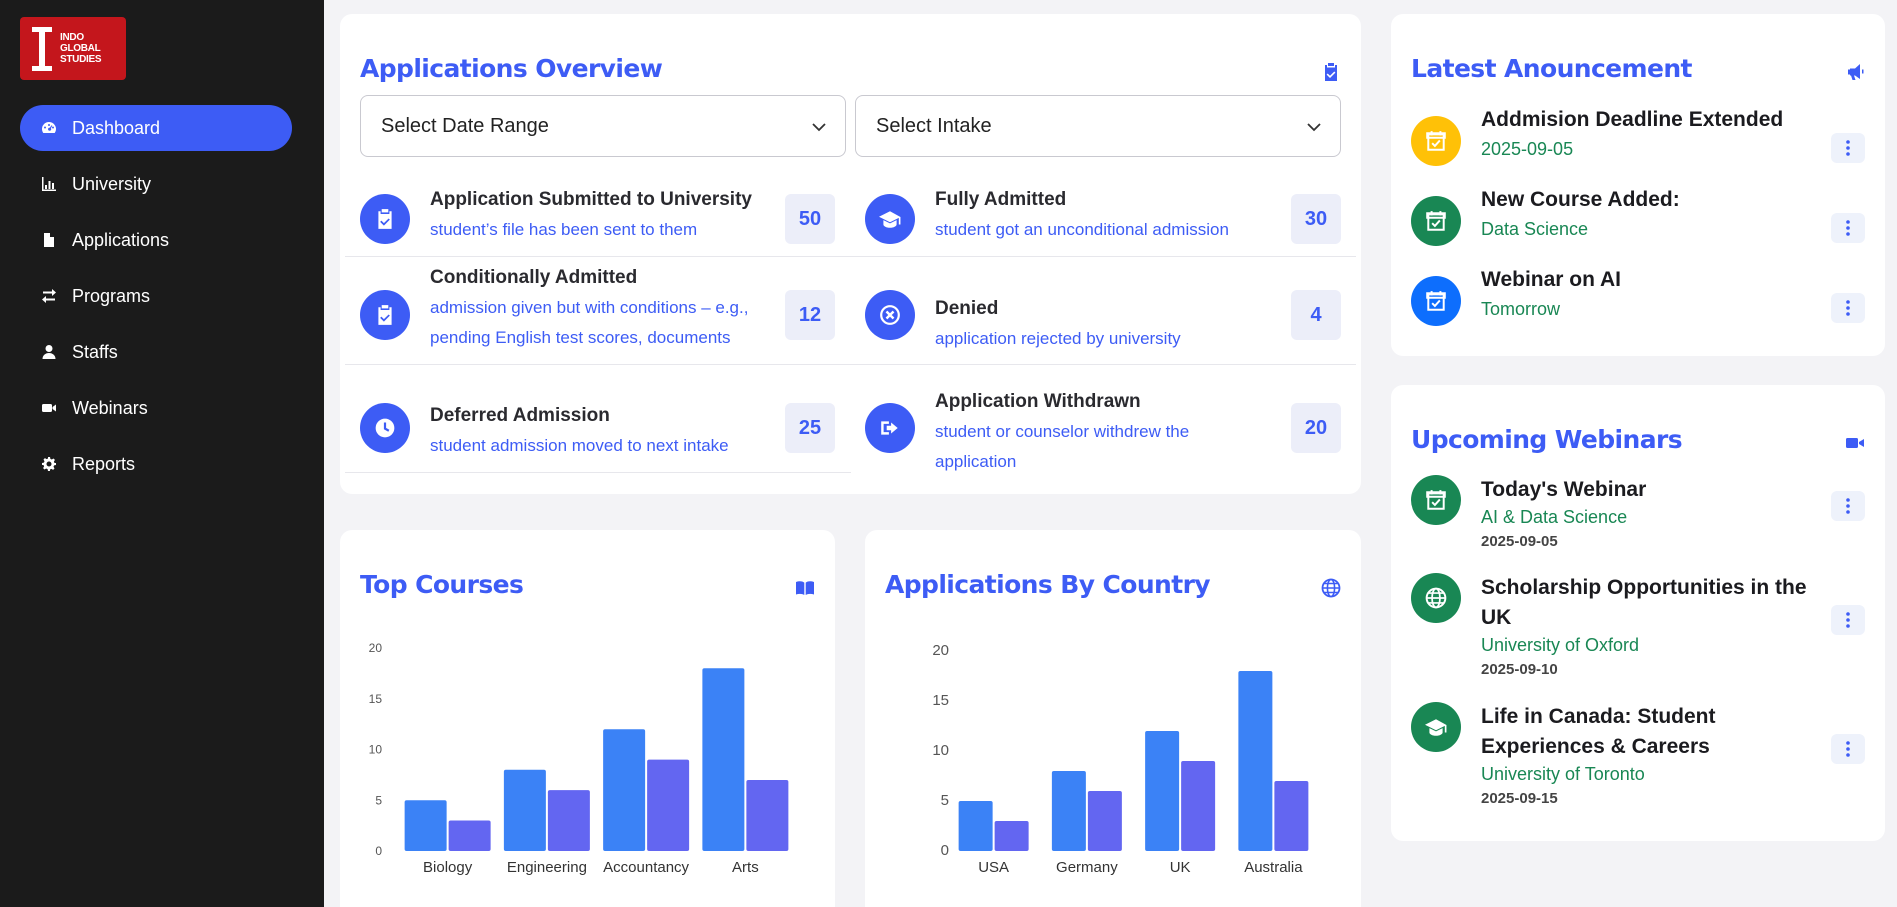 The width and height of the screenshot is (1897, 907). I want to click on intake-value: Select Intake, so click(934, 125).